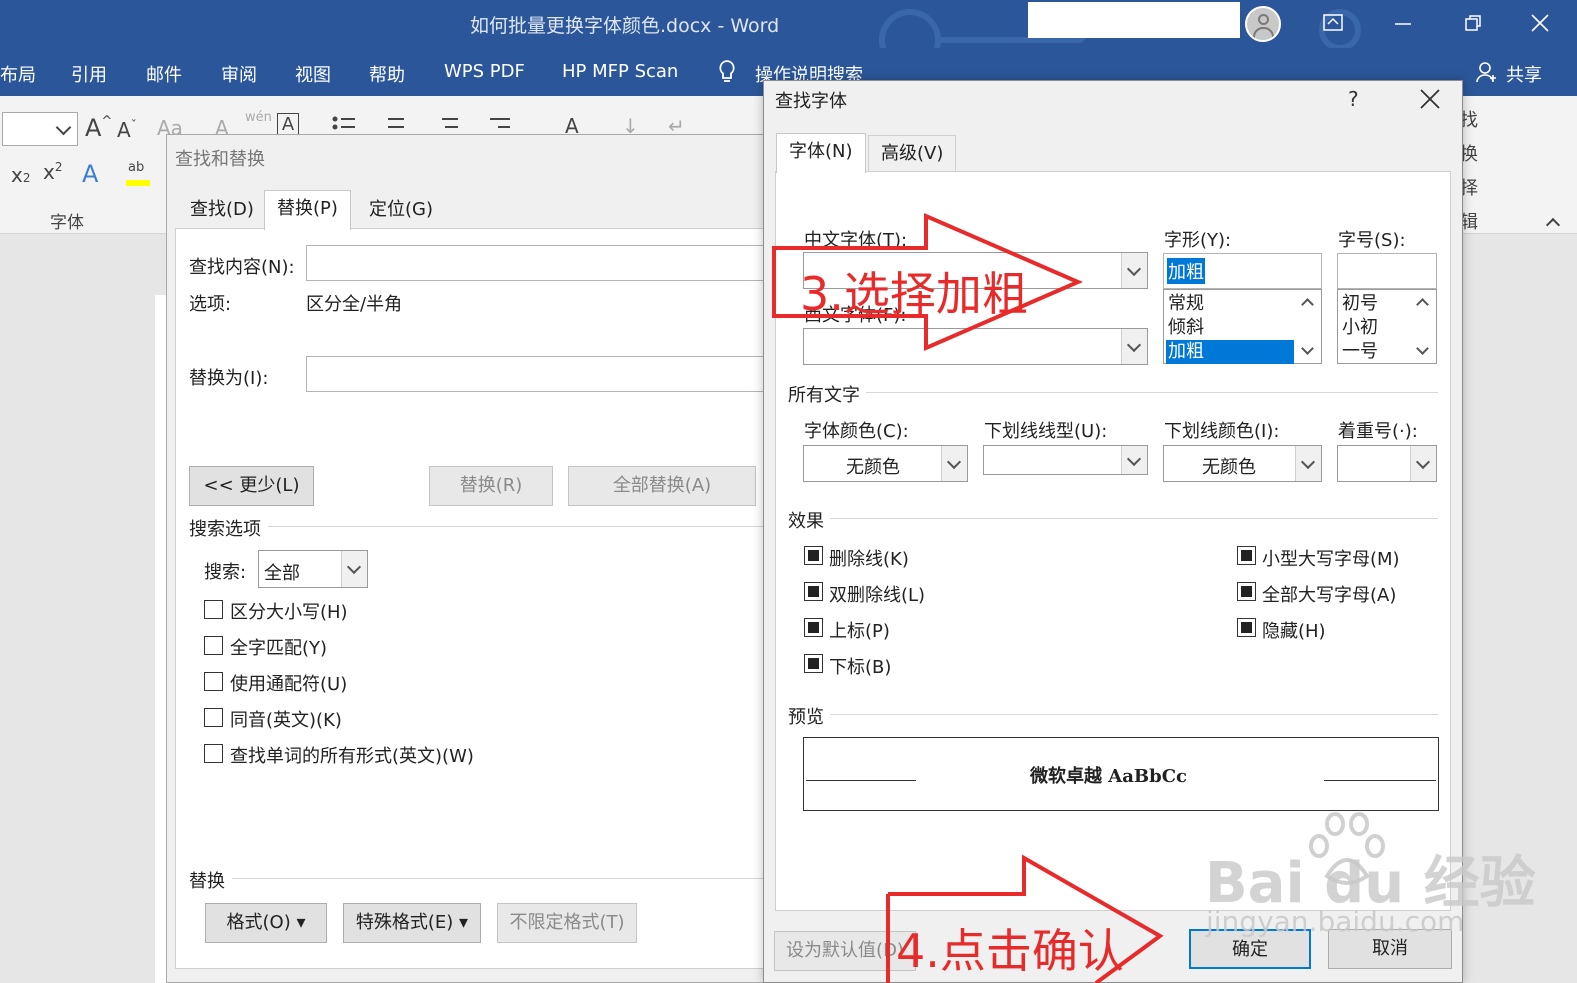  Describe the element at coordinates (567, 923) in the screenshot. I see `no-formatting-button: 不限定格式(T)` at that location.